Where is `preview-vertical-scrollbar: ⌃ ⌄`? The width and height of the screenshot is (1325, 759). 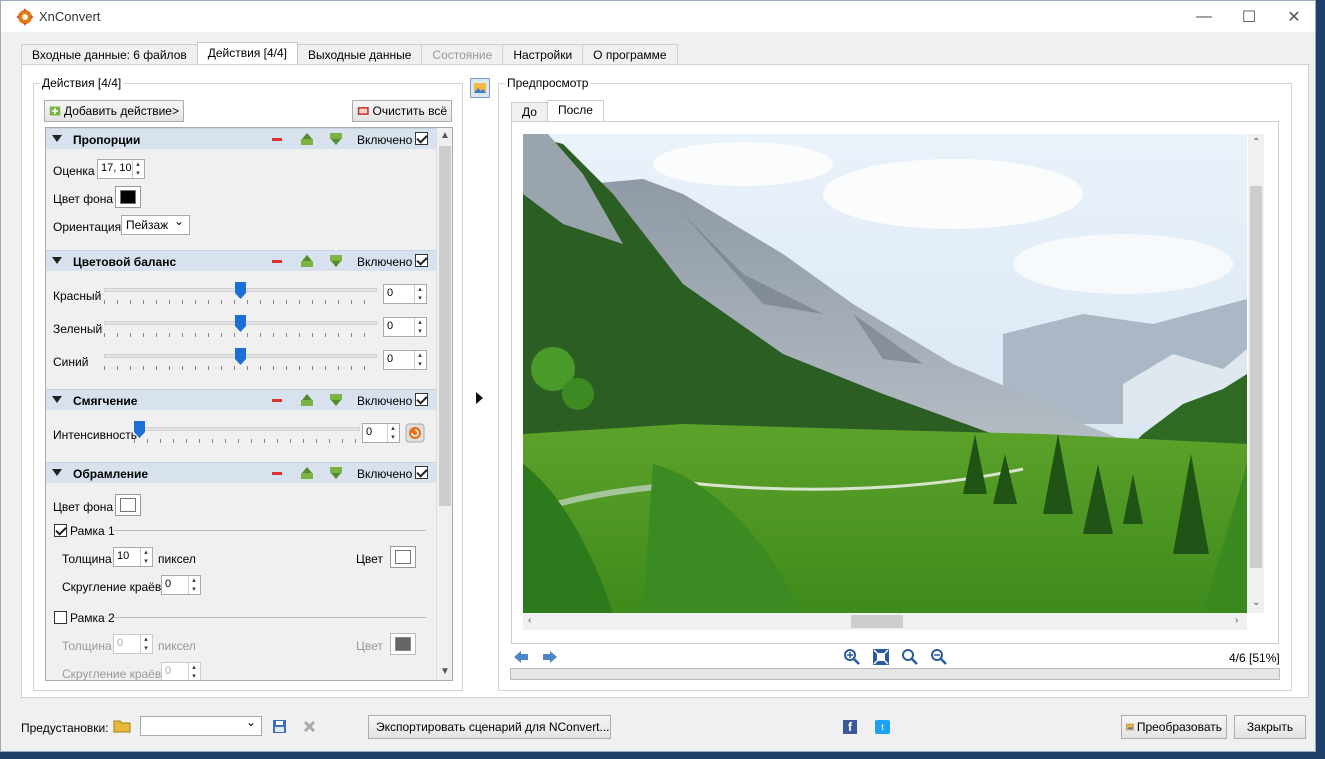 preview-vertical-scrollbar: ⌃ ⌄ is located at coordinates (1256, 373).